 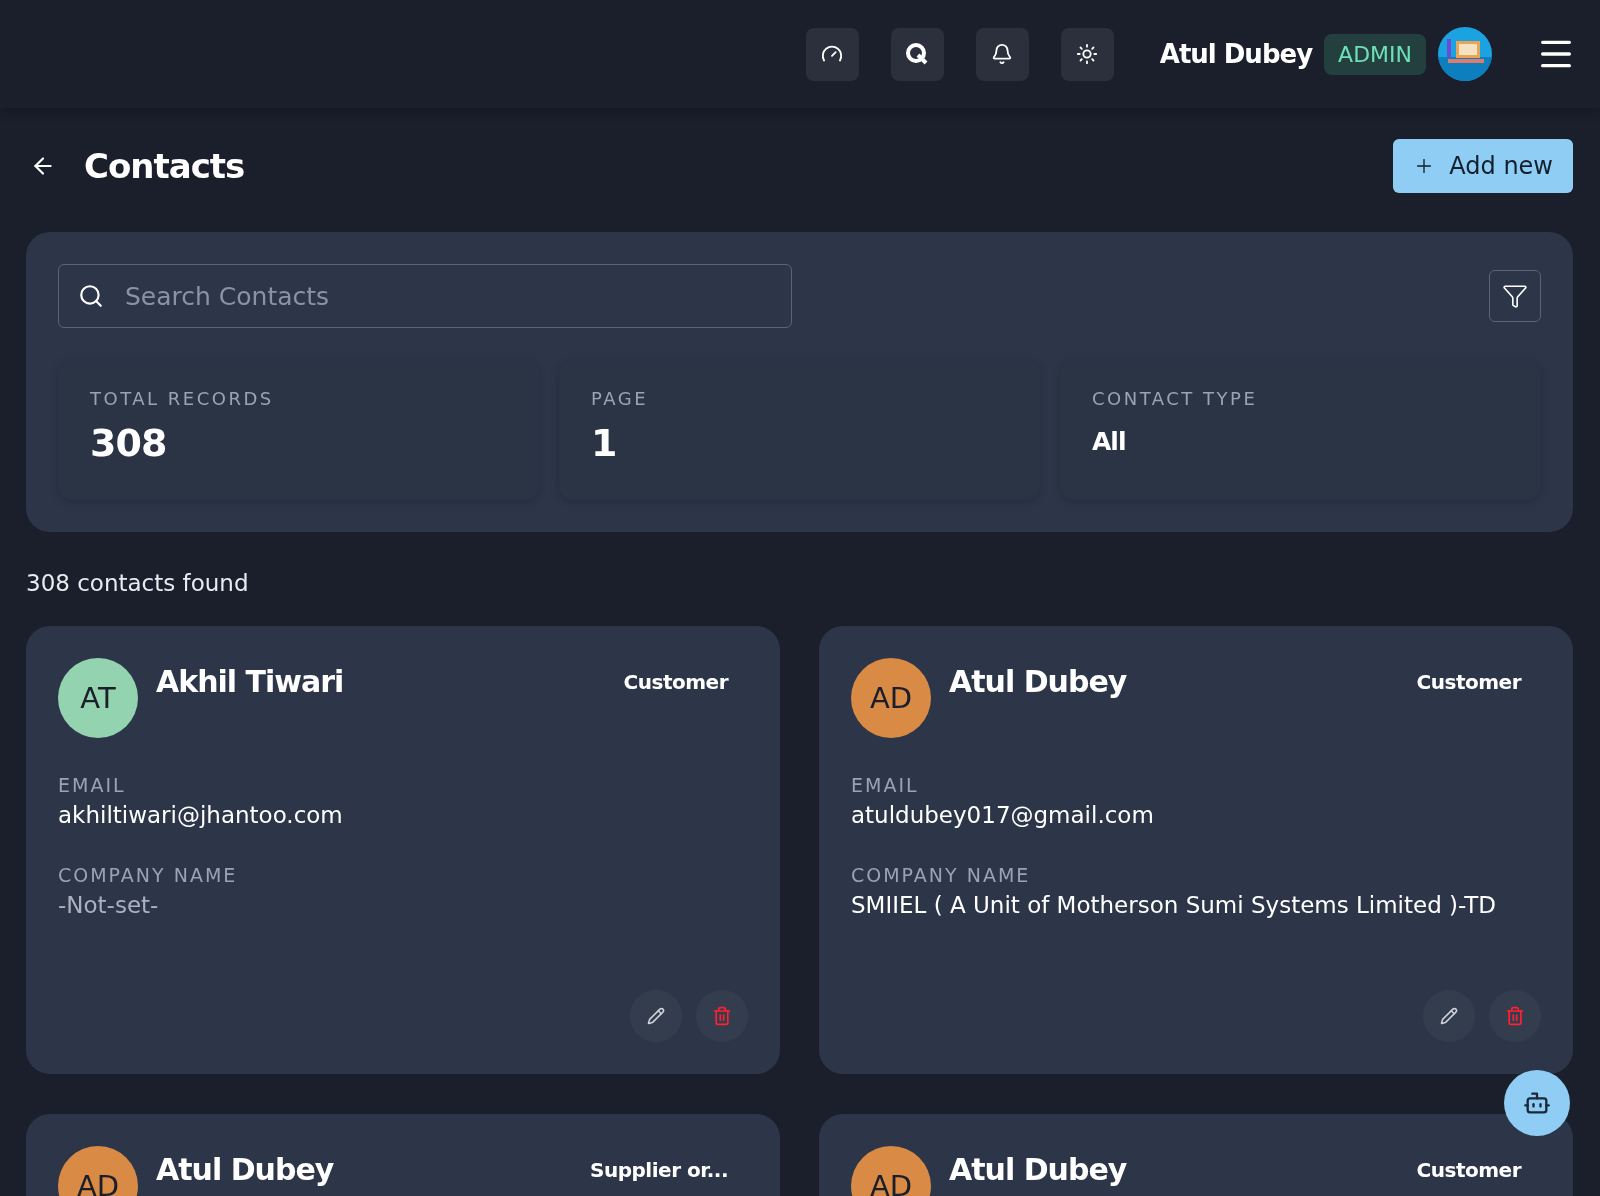 What do you see at coordinates (1003, 815) in the screenshot?
I see `email-value: atuldubey017@gmail.com` at bounding box center [1003, 815].